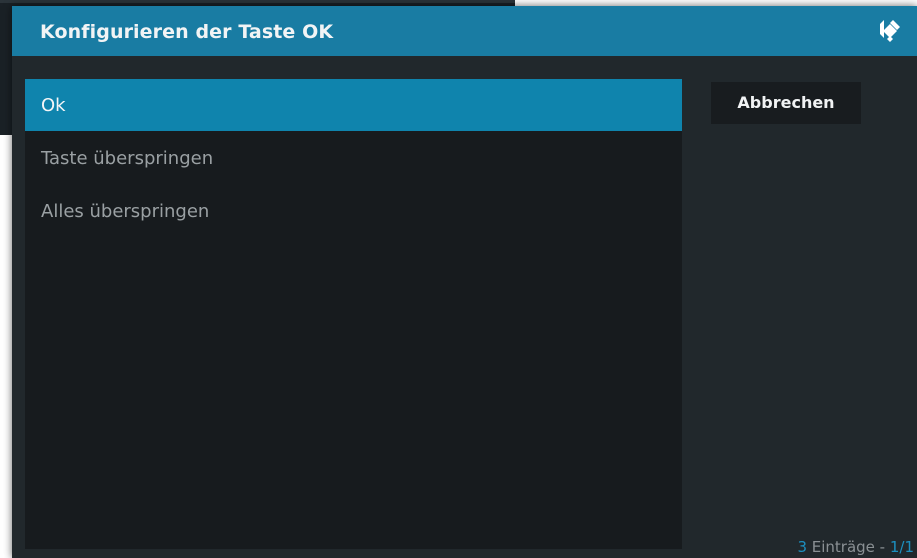 Image resolution: width=917 pixels, height=558 pixels. Describe the element at coordinates (901, 547) in the screenshot. I see `page-indicator: 1/1` at that location.